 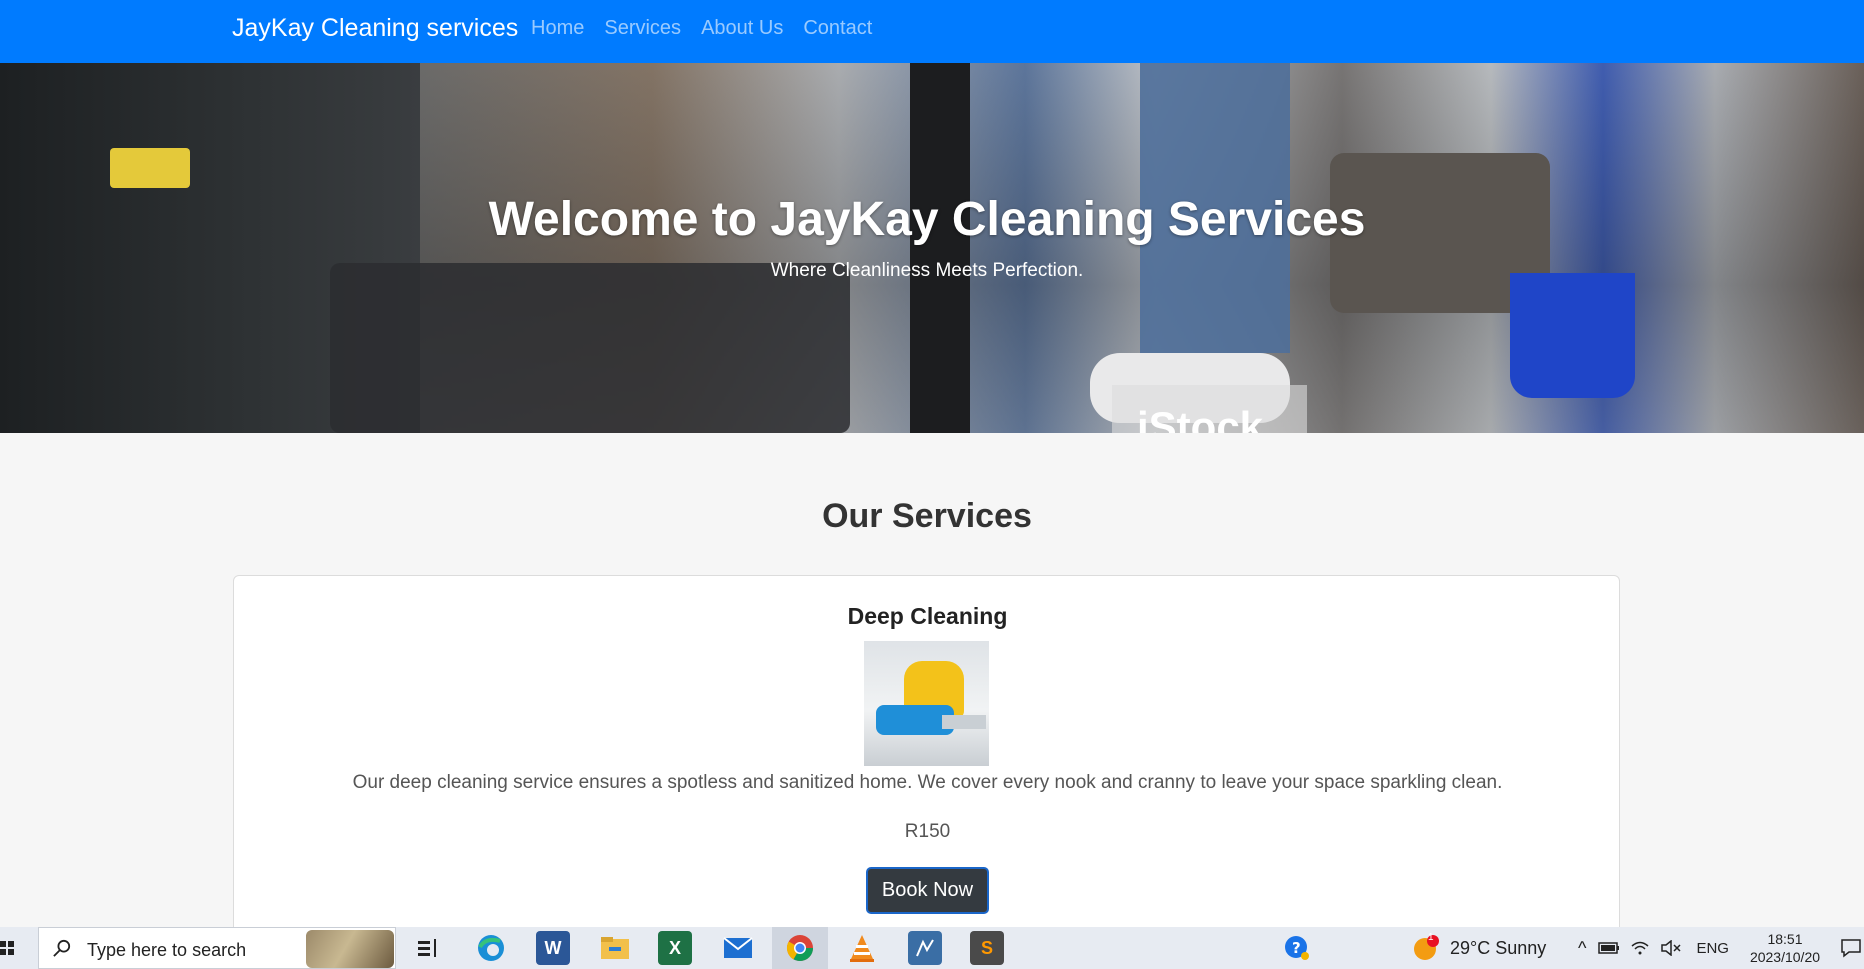 I want to click on service-card-image, so click(x=926, y=703).